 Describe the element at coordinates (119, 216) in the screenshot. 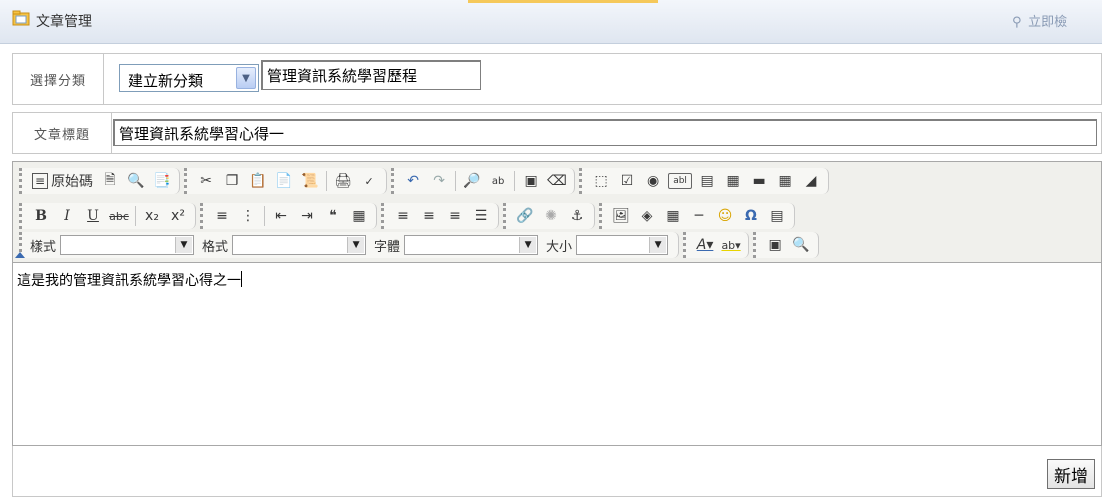

I see `strike-icon: abc` at that location.